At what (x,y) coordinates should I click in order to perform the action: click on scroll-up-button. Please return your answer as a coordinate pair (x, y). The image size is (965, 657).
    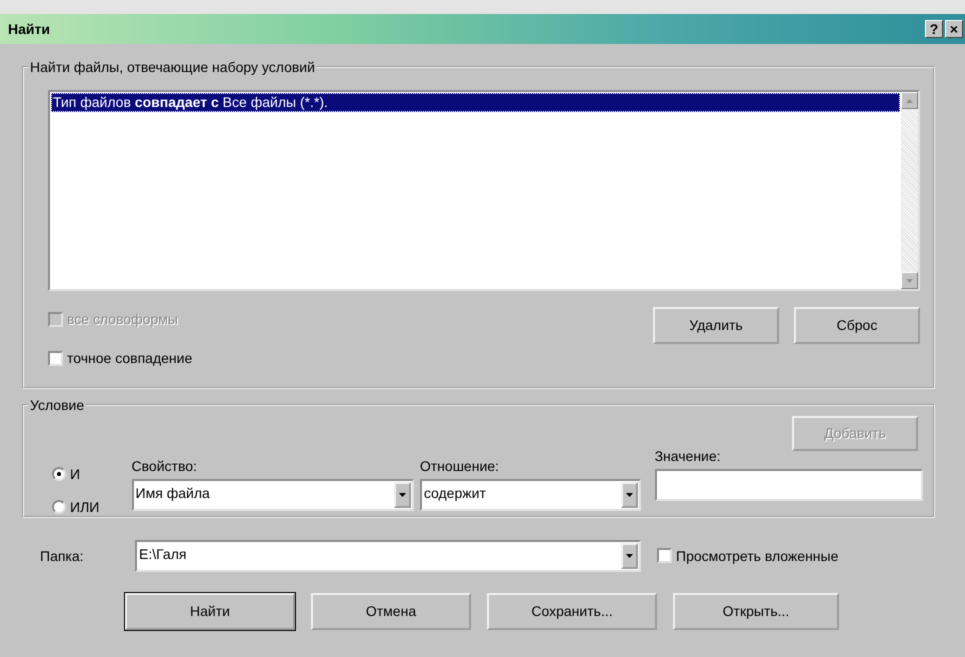
    Looking at the image, I should click on (909, 100).